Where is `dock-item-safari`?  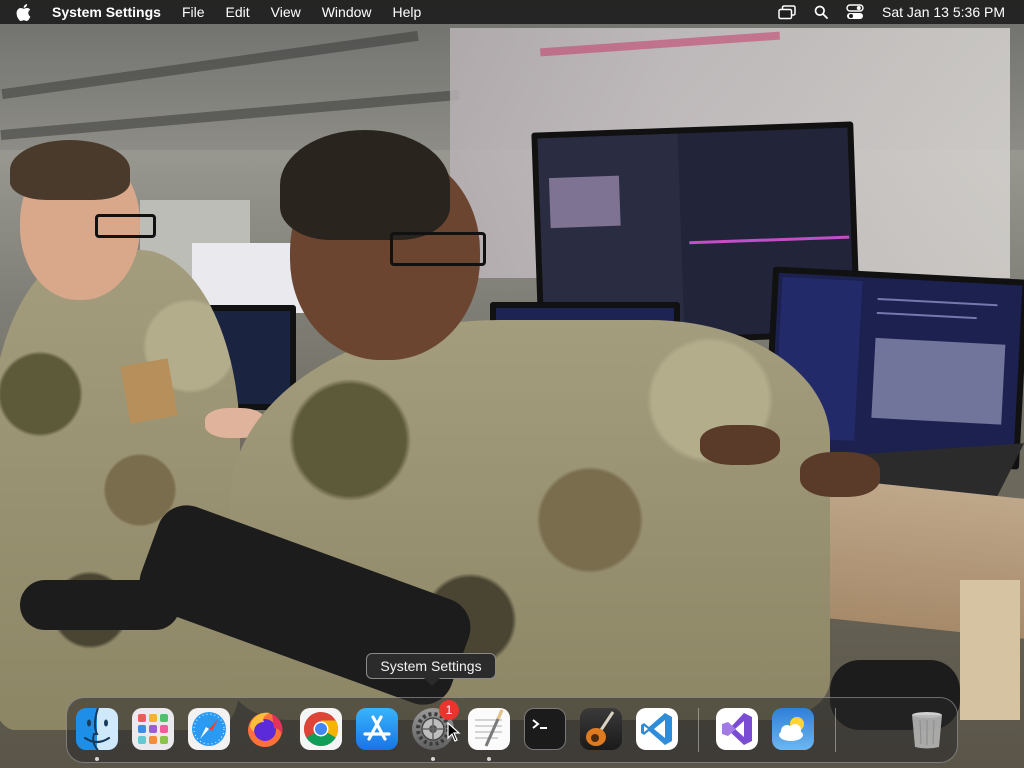
dock-item-safari is located at coordinates (209, 729).